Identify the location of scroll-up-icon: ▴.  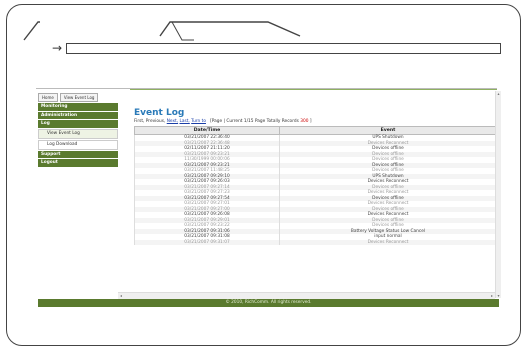
(498, 93).